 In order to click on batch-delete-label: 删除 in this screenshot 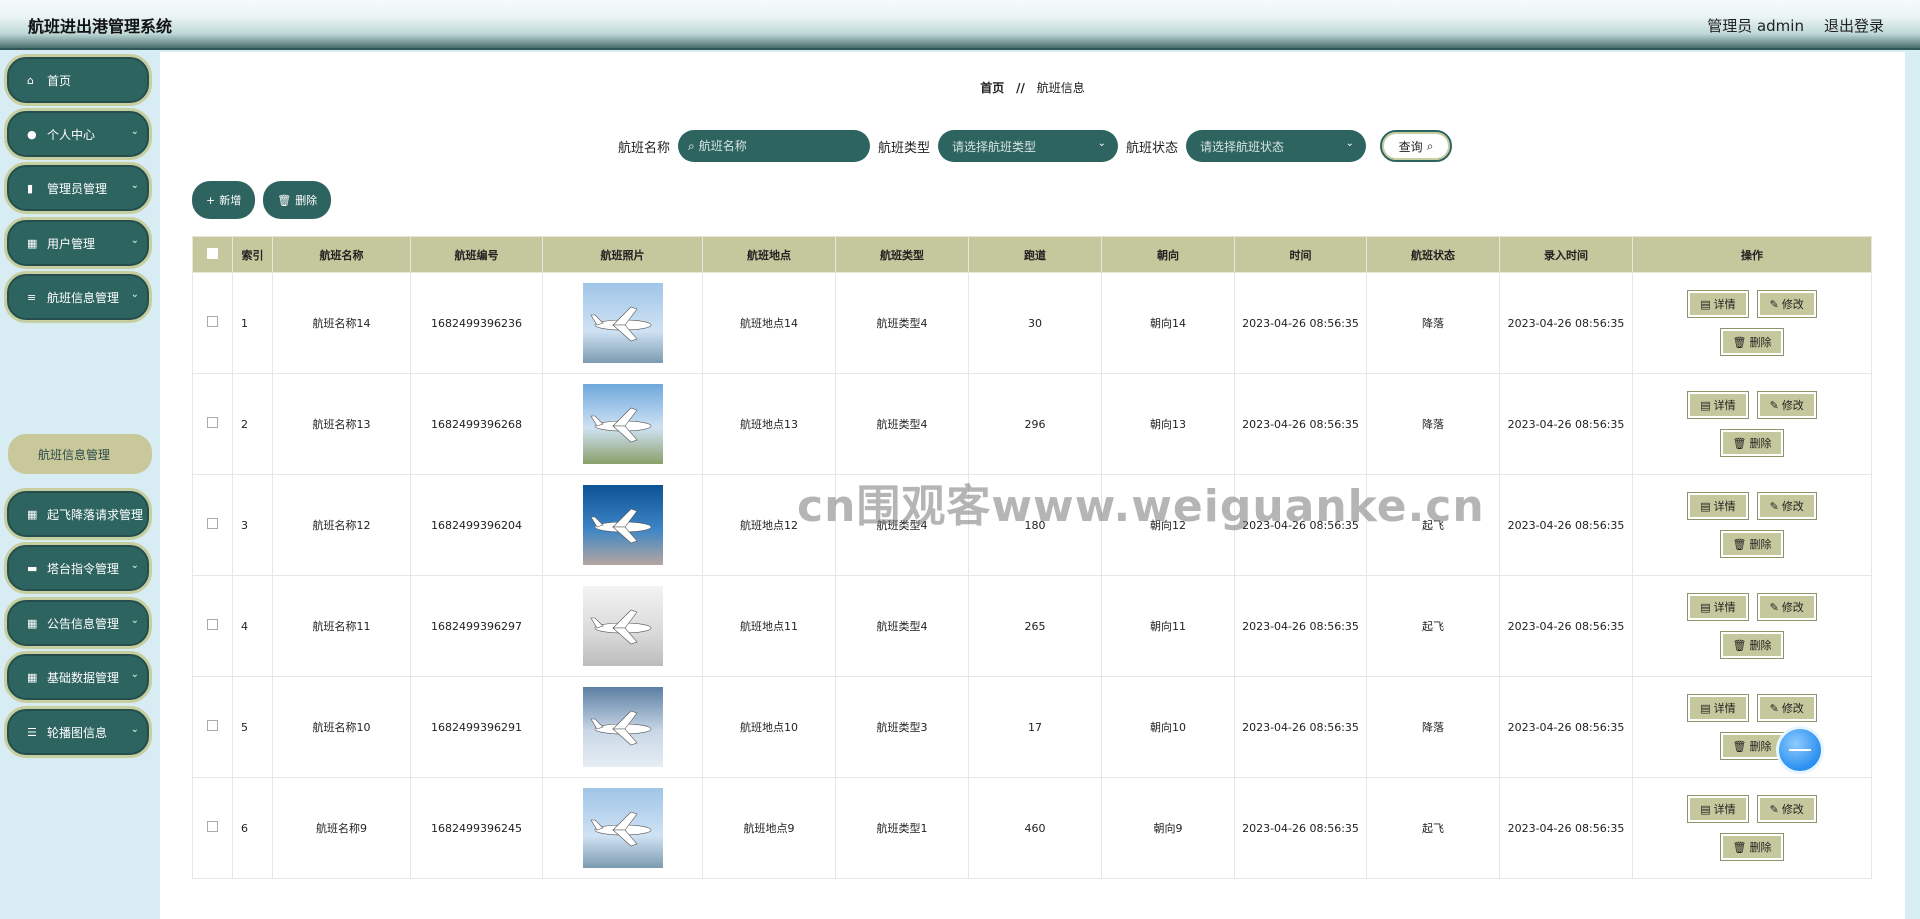, I will do `click(306, 200)`.